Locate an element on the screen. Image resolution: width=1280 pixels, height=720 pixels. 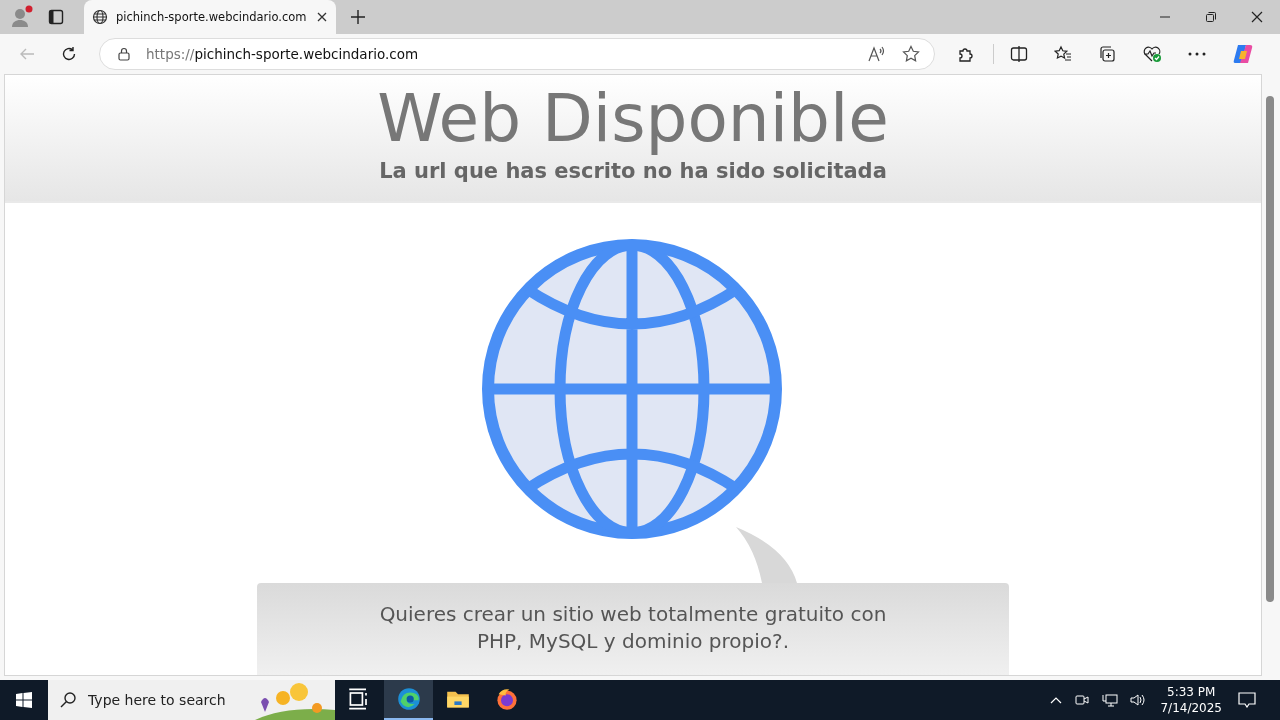
search-field: Type here to search is located at coordinates (191, 700).